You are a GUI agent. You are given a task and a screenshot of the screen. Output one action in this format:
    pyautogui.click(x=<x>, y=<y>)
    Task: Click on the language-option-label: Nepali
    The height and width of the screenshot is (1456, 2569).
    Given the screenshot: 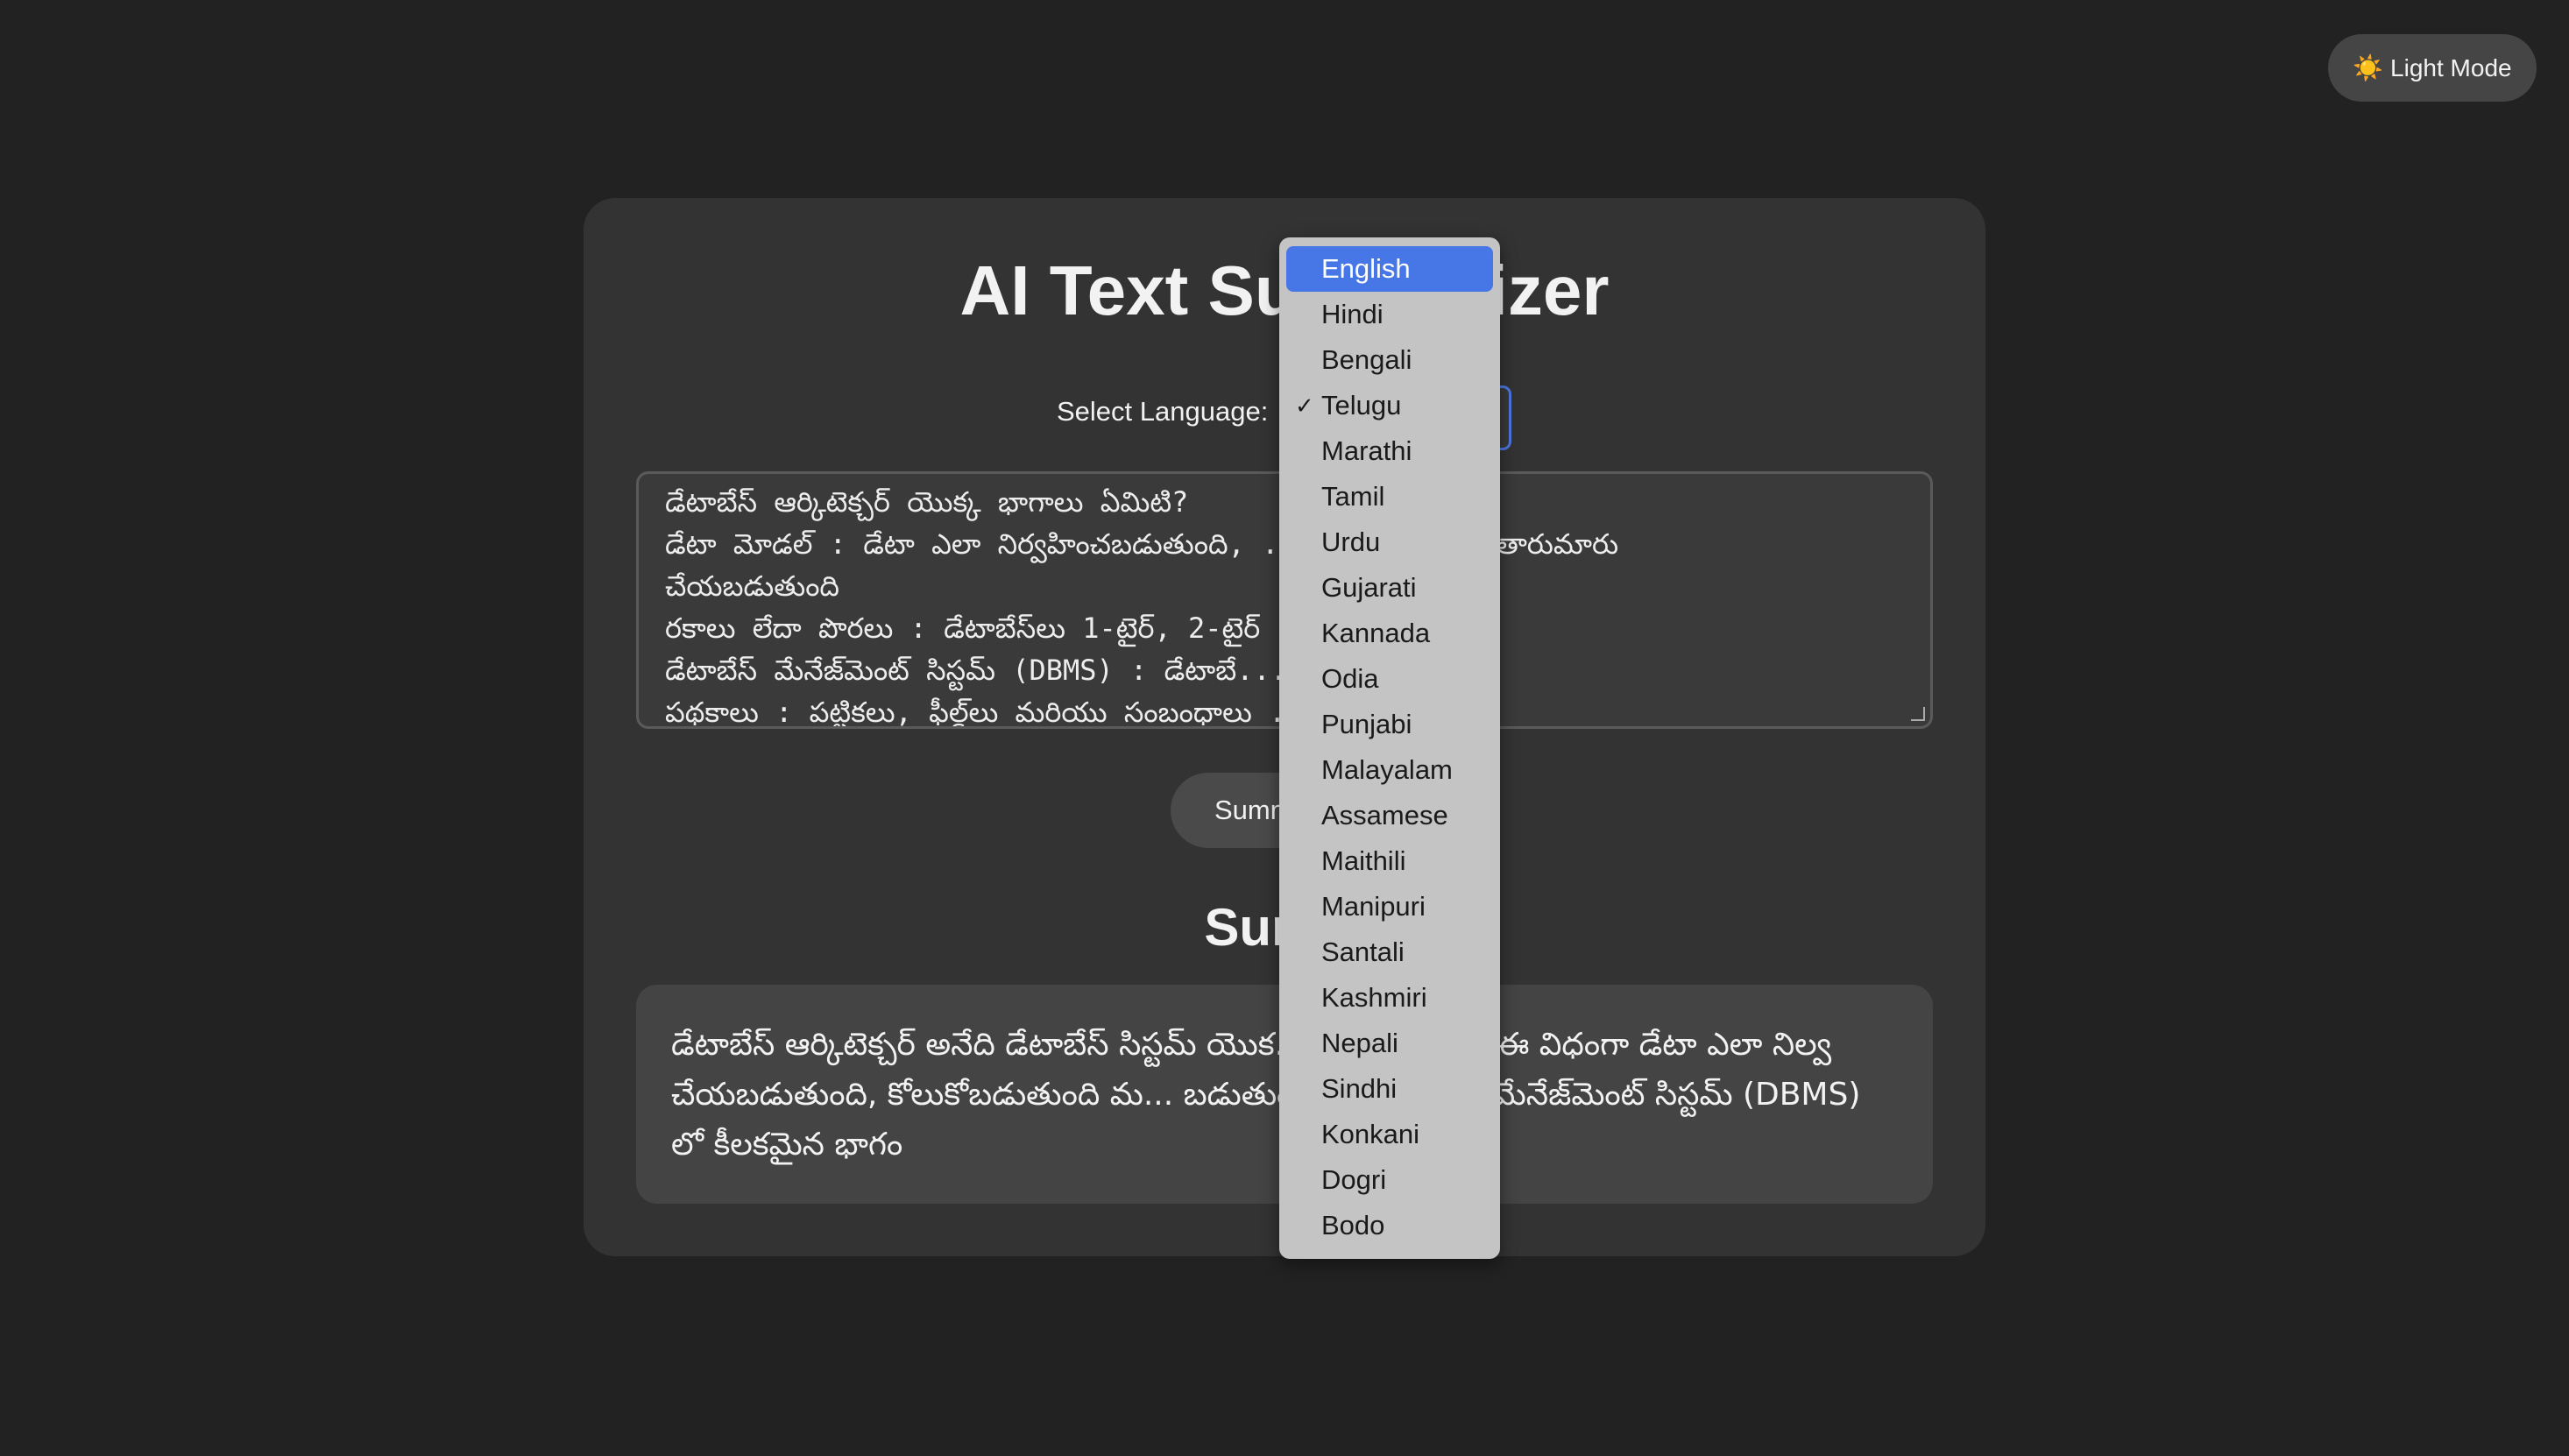 What is the action you would take?
    pyautogui.click(x=1359, y=1043)
    